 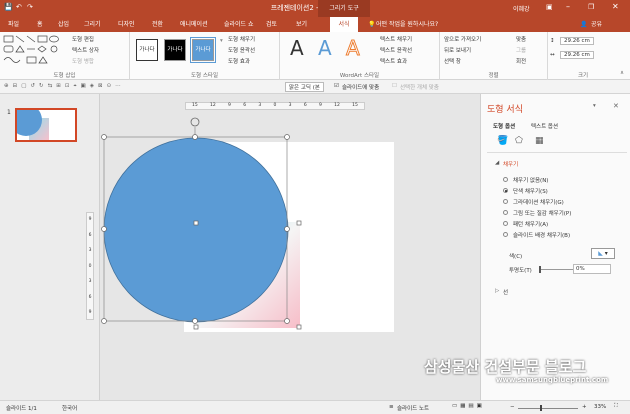 I want to click on snap2-label: 선택한 개체 맞춤, so click(x=419, y=88).